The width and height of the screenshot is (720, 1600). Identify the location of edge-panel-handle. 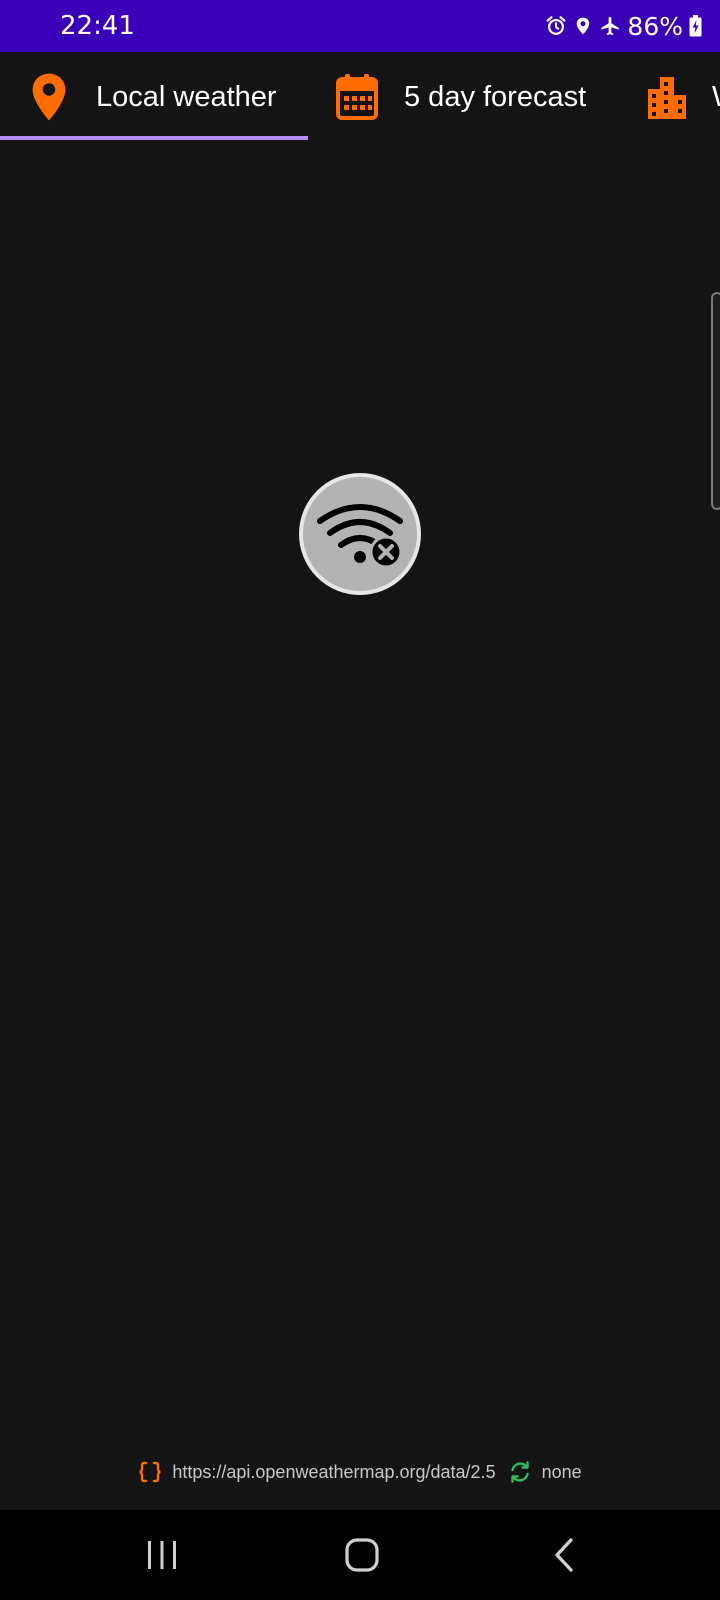
(715, 401).